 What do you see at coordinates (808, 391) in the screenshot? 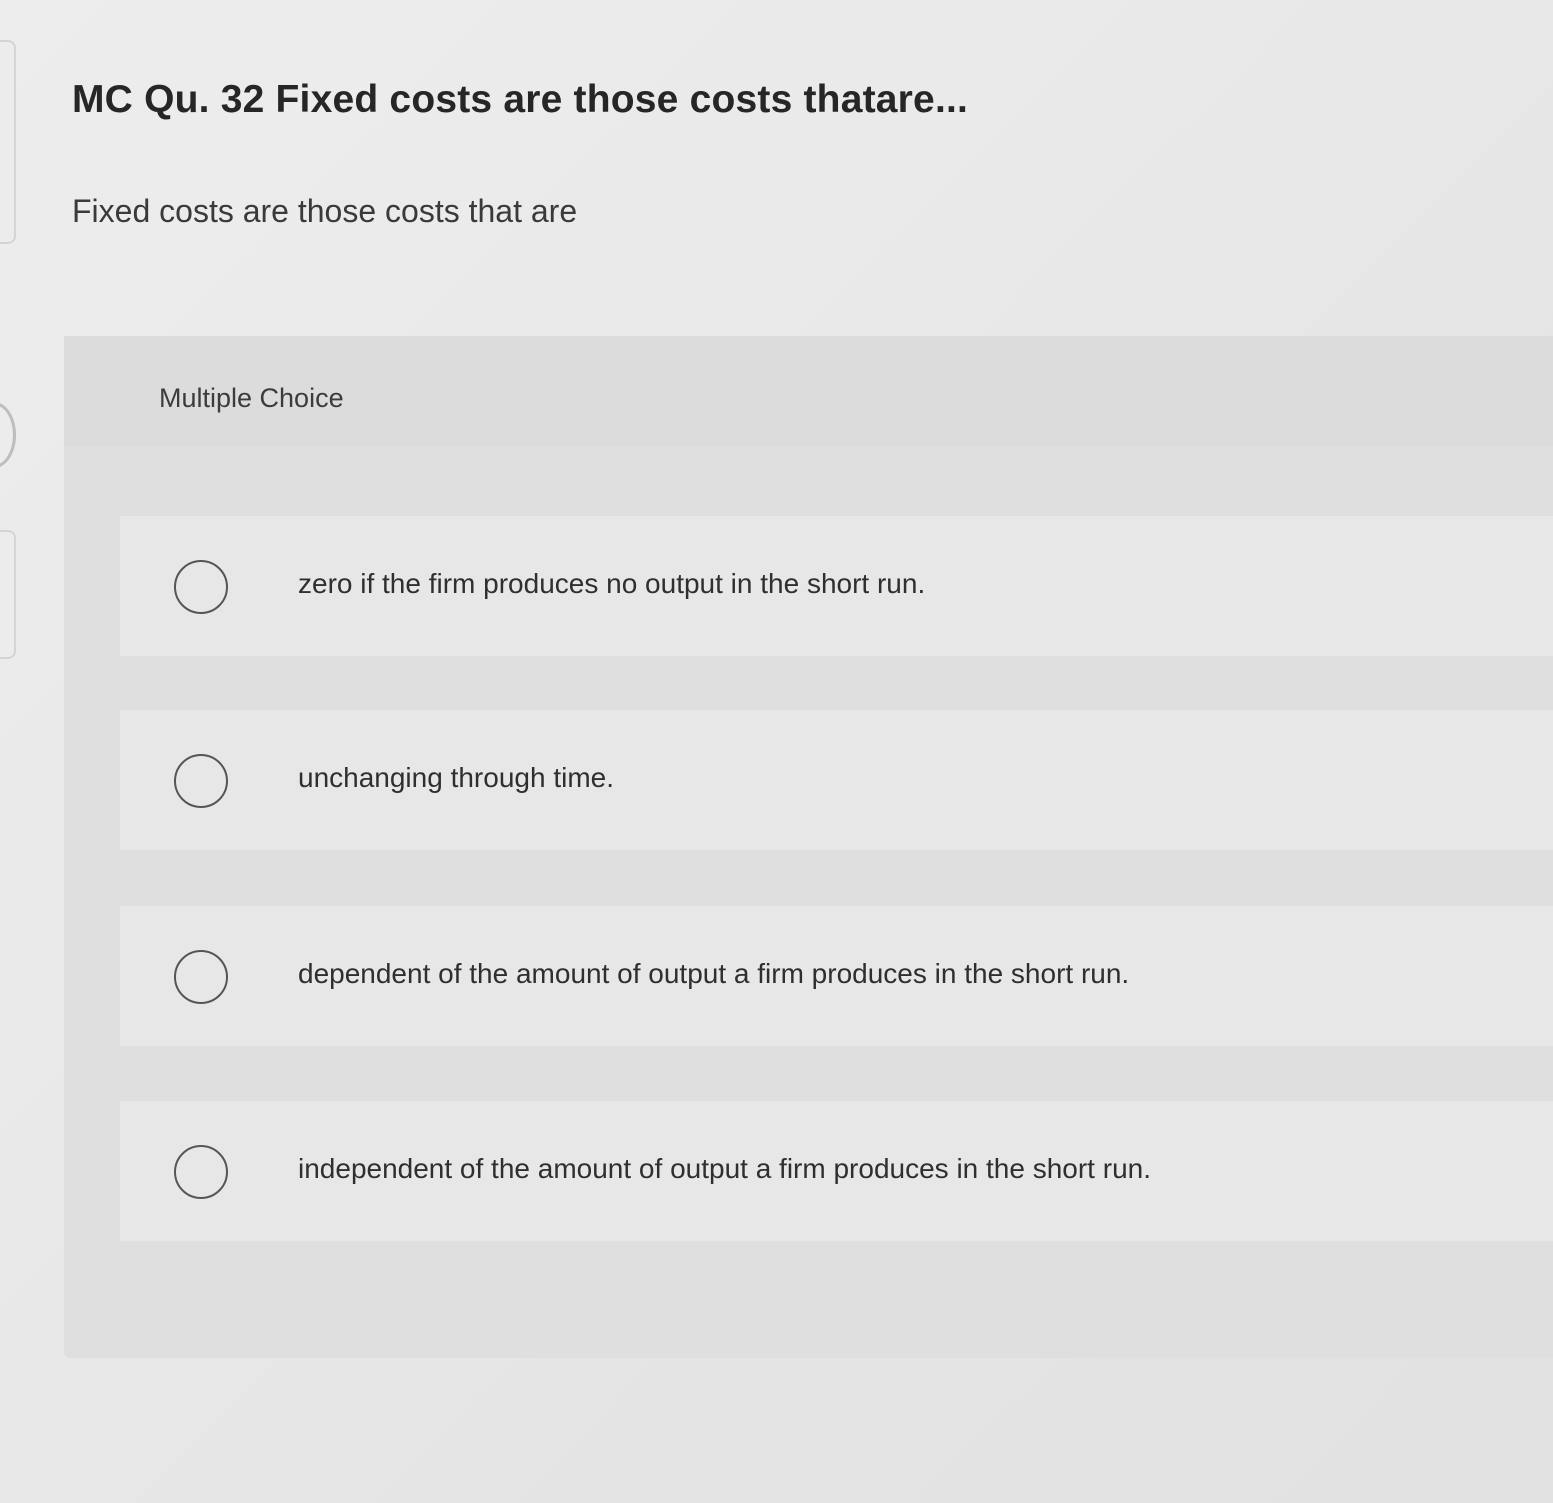
I see `panel-header: Multiple Choice` at bounding box center [808, 391].